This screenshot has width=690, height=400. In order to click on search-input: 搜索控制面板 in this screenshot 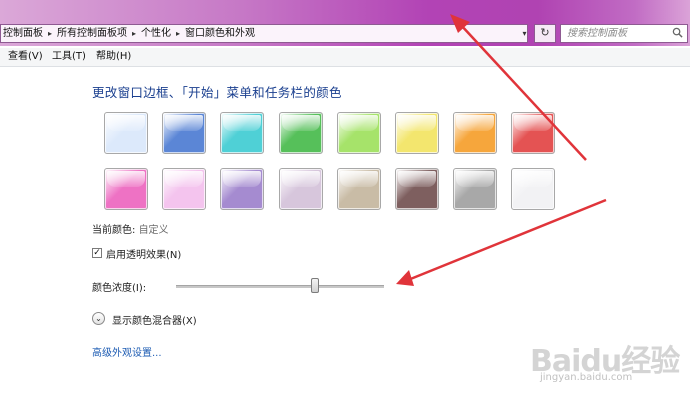, I will do `click(624, 33)`.